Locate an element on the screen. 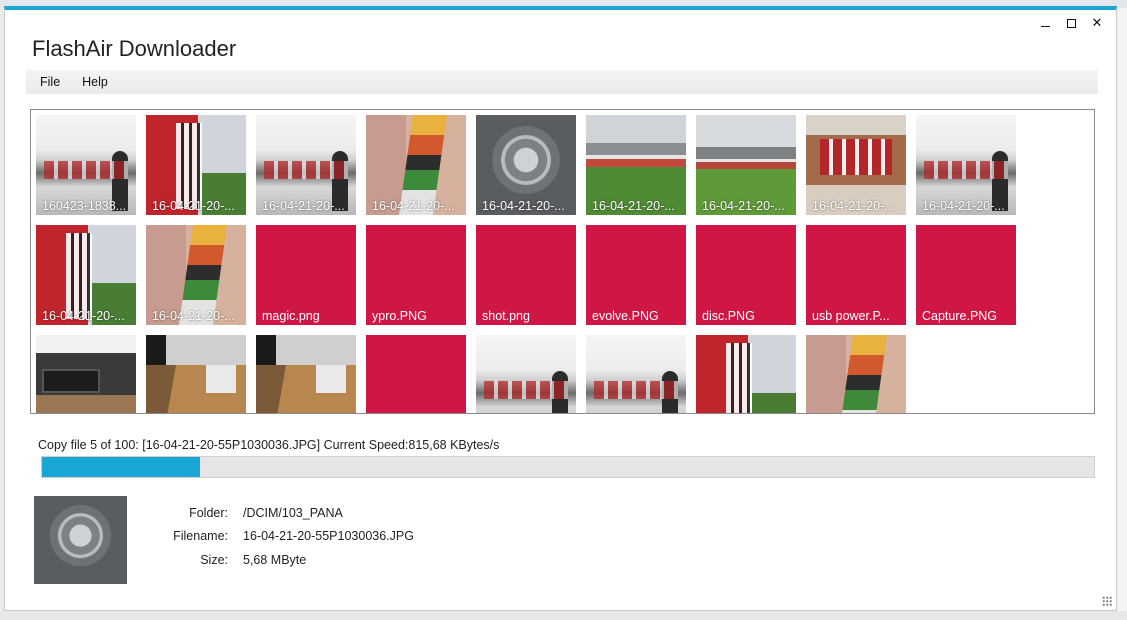 The height and width of the screenshot is (620, 1127). maximize-icon is located at coordinates (1071, 23).